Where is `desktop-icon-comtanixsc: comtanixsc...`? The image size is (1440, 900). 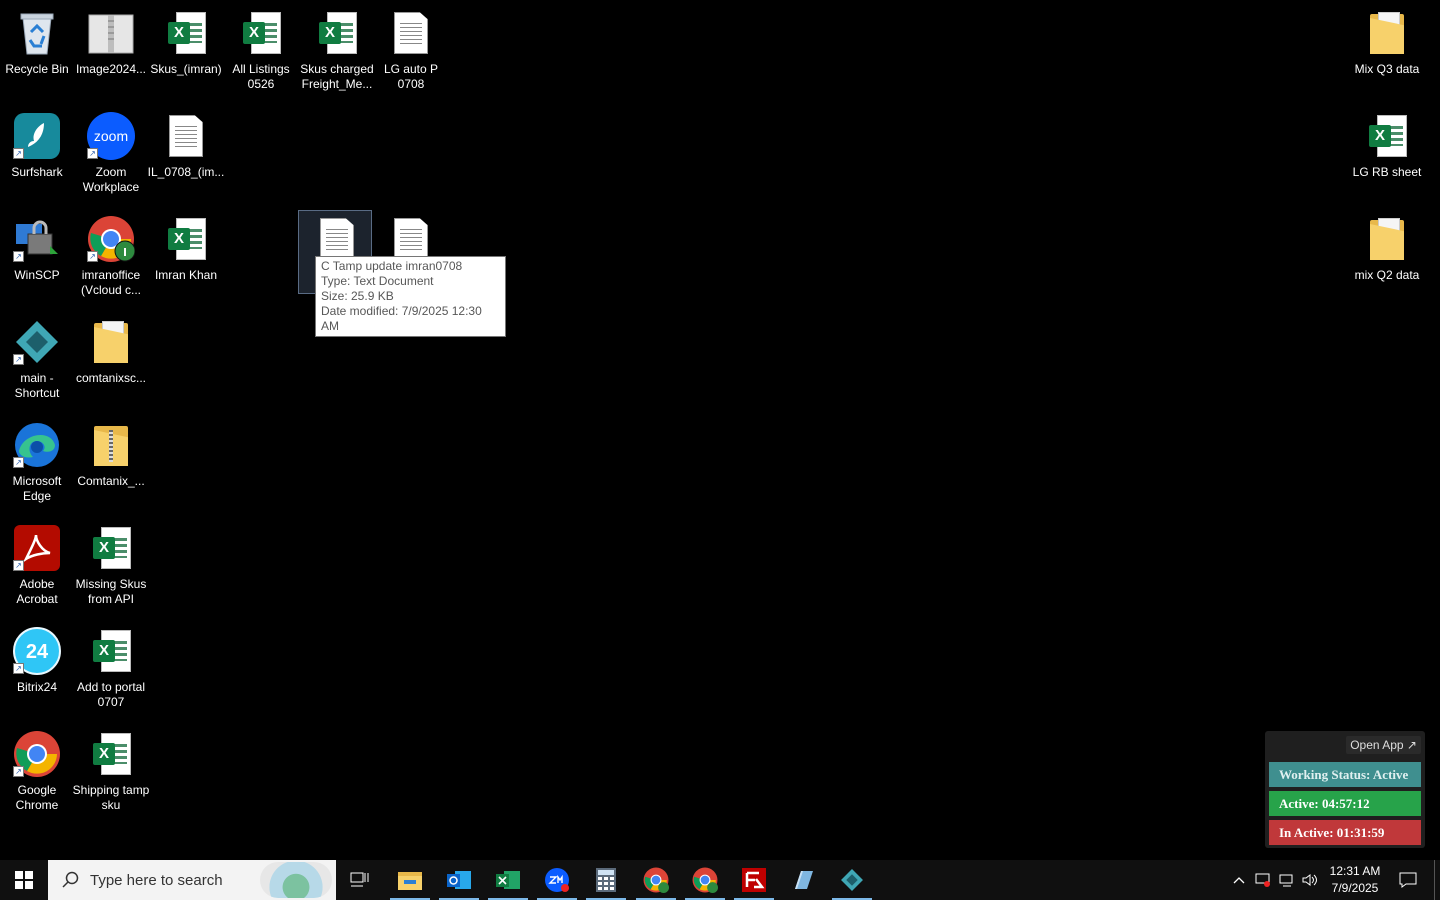 desktop-icon-comtanixsc: comtanixsc... is located at coordinates (111, 351).